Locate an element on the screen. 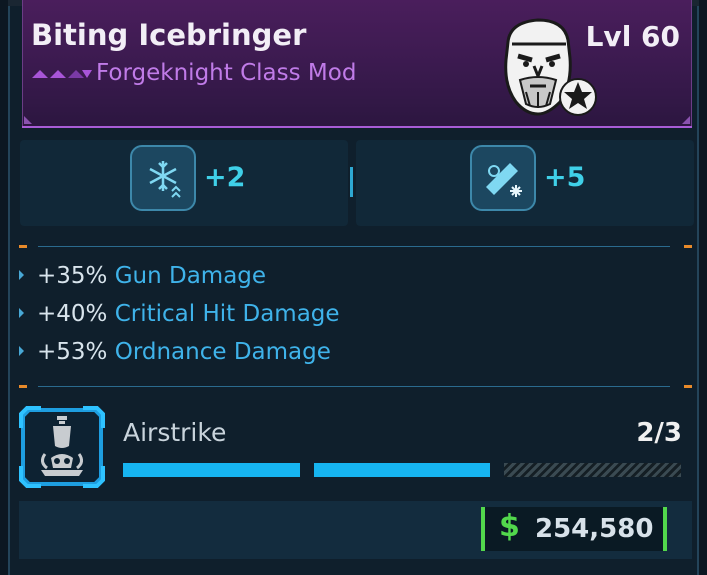 The width and height of the screenshot is (707, 575). skill-boost-panels: +2 +5 is located at coordinates (357, 183).